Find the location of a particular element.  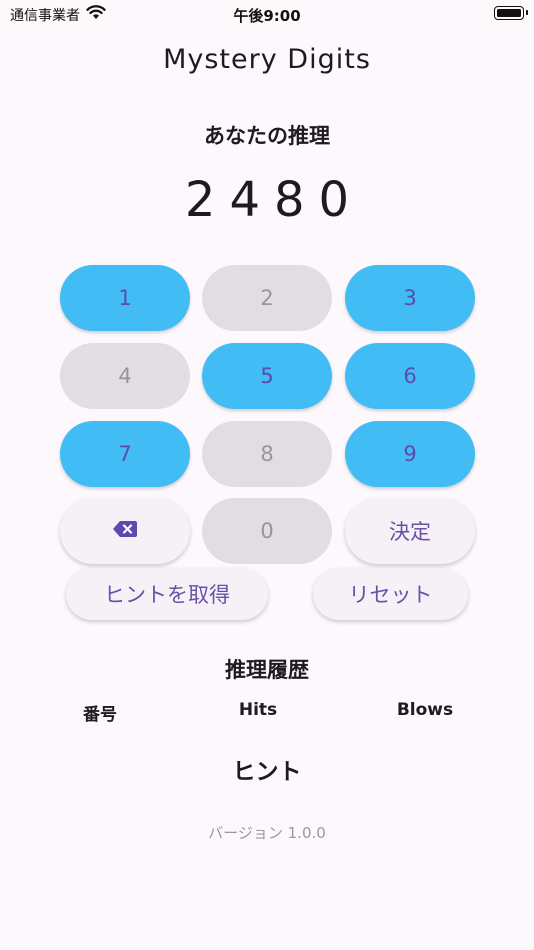

history-column-blows: Blows is located at coordinates (425, 710).